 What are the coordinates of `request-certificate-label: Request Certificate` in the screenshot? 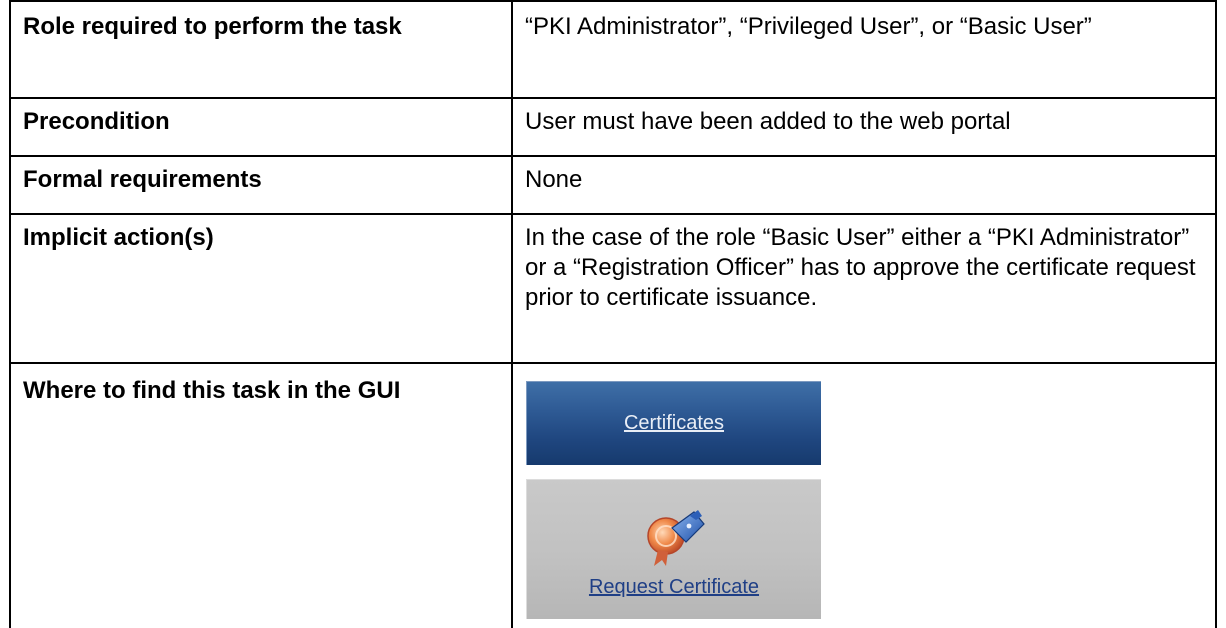 It's located at (674, 587).